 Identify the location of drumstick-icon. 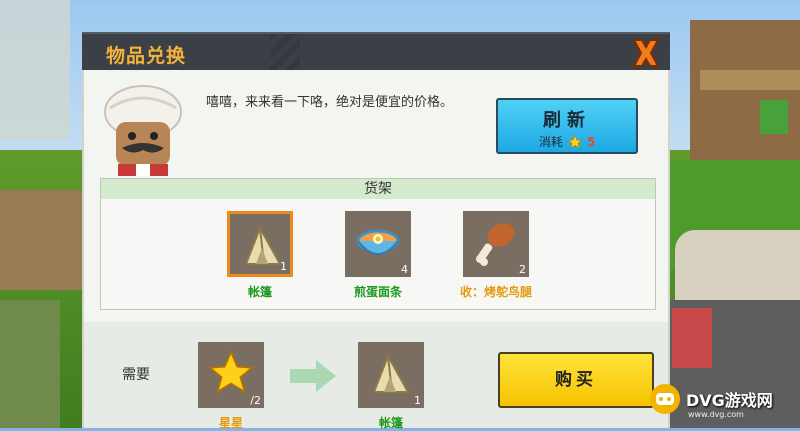
(495, 244).